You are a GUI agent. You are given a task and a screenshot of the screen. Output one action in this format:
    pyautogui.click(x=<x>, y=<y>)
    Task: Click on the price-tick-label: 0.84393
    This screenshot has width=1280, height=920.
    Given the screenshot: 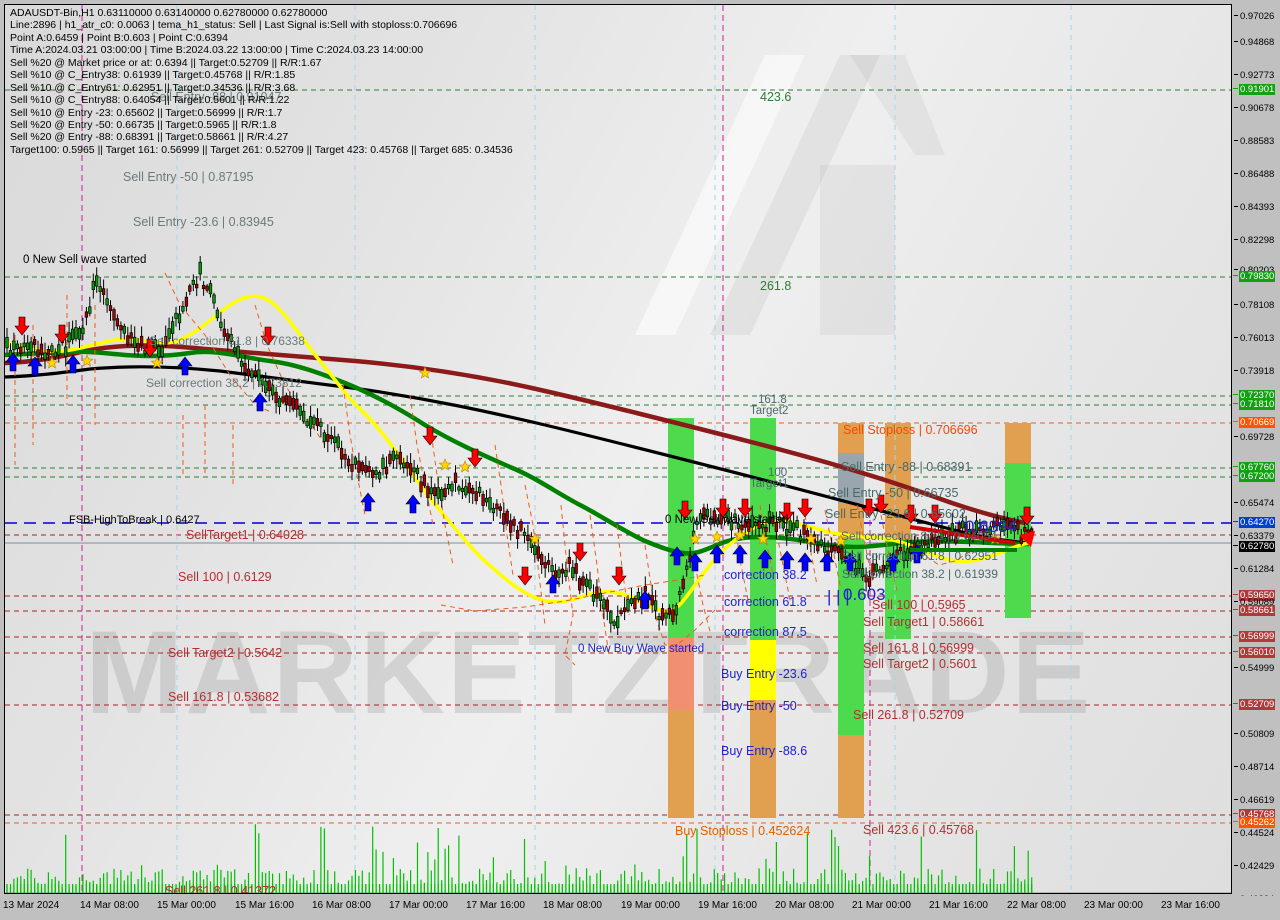 What is the action you would take?
    pyautogui.click(x=1257, y=207)
    